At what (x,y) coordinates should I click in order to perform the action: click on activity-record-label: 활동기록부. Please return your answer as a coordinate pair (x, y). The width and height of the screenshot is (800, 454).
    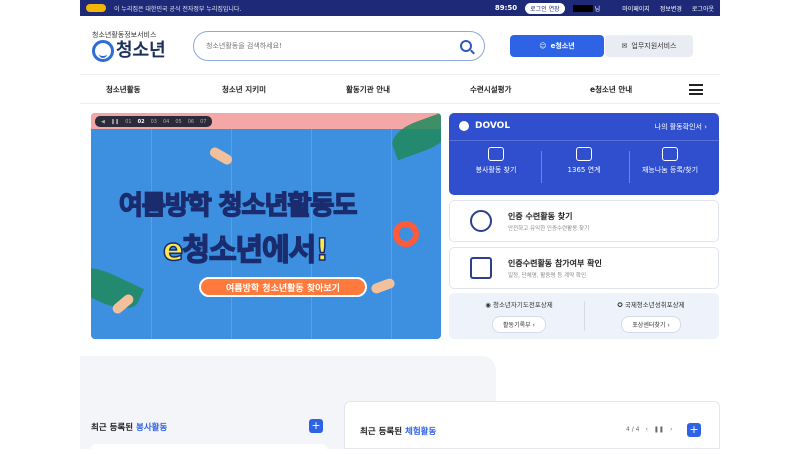
    Looking at the image, I should click on (517, 325).